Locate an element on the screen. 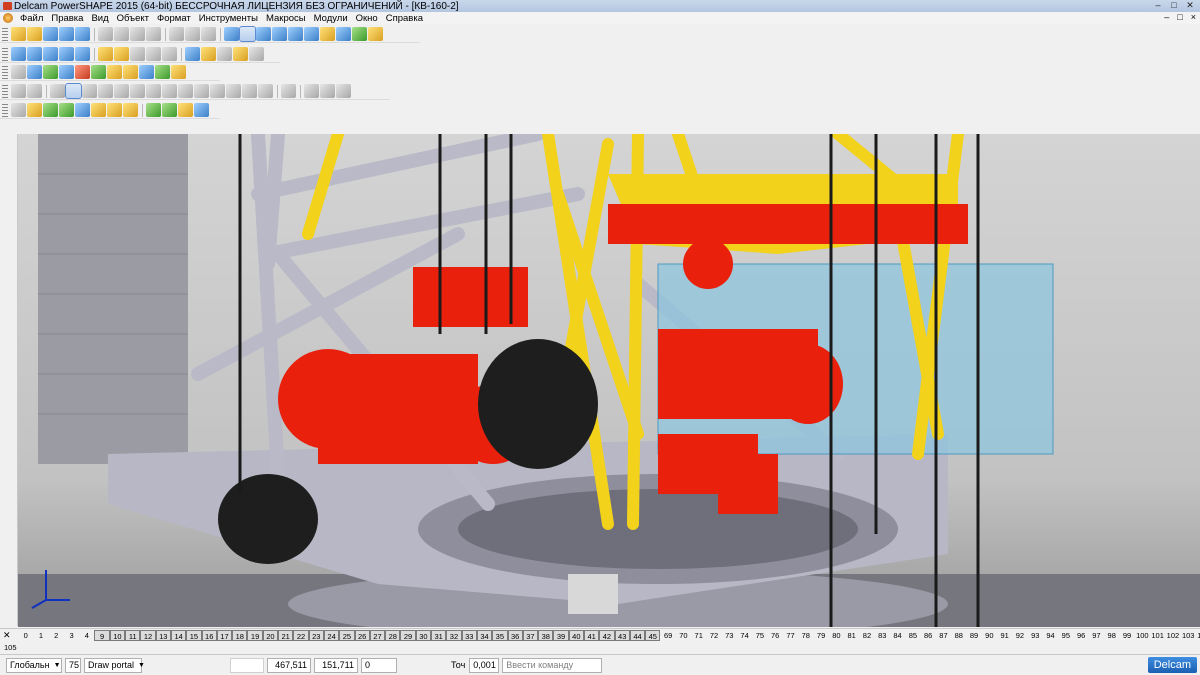 The height and width of the screenshot is (675, 1200). level-item: 100 is located at coordinates (1142, 635).